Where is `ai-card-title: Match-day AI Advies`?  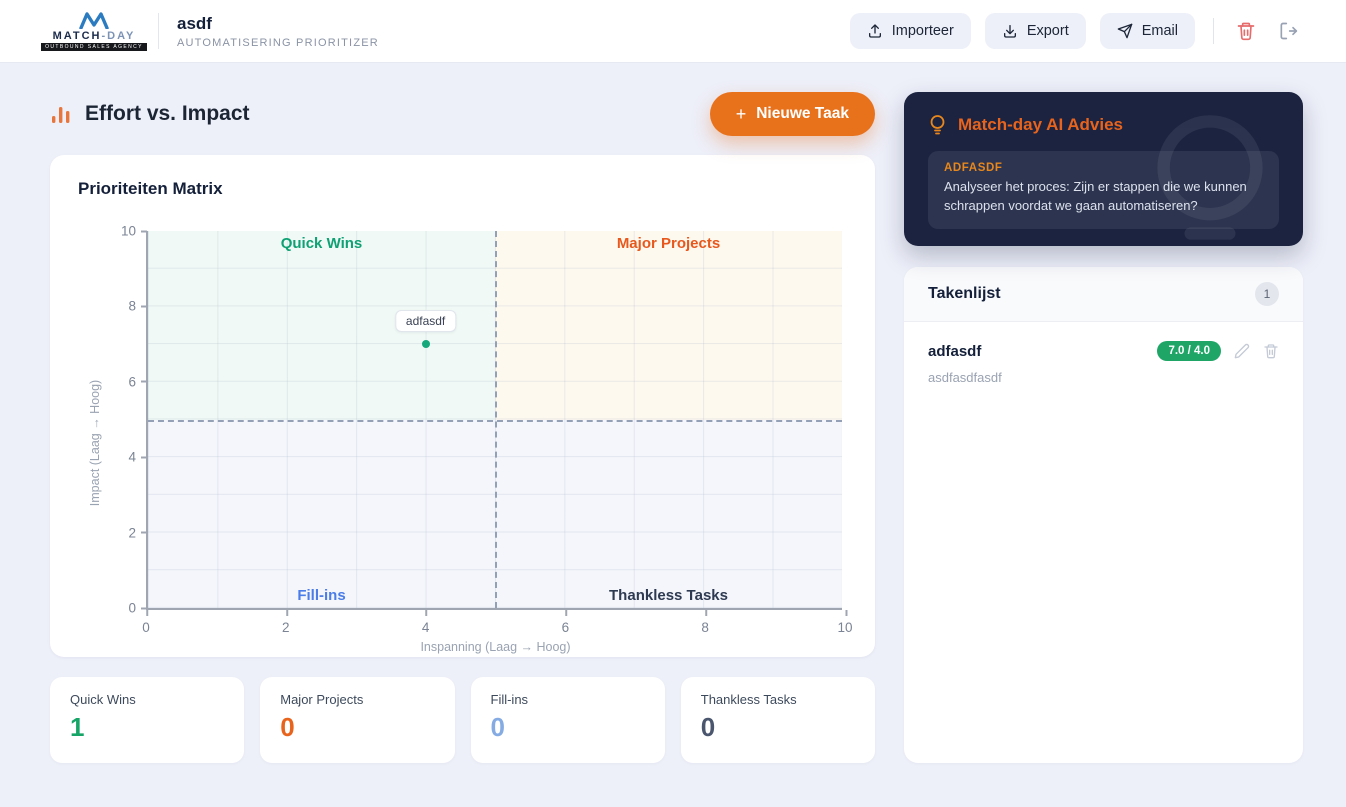 ai-card-title: Match-day AI Advies is located at coordinates (1041, 124).